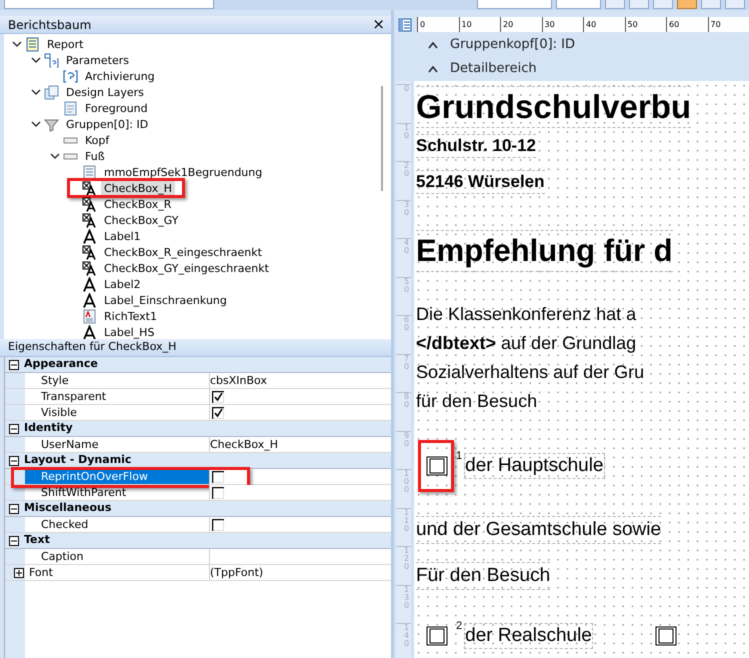 The height and width of the screenshot is (658, 749). Describe the element at coordinates (105, 92) in the screenshot. I see `tree-item: Design Layers` at that location.